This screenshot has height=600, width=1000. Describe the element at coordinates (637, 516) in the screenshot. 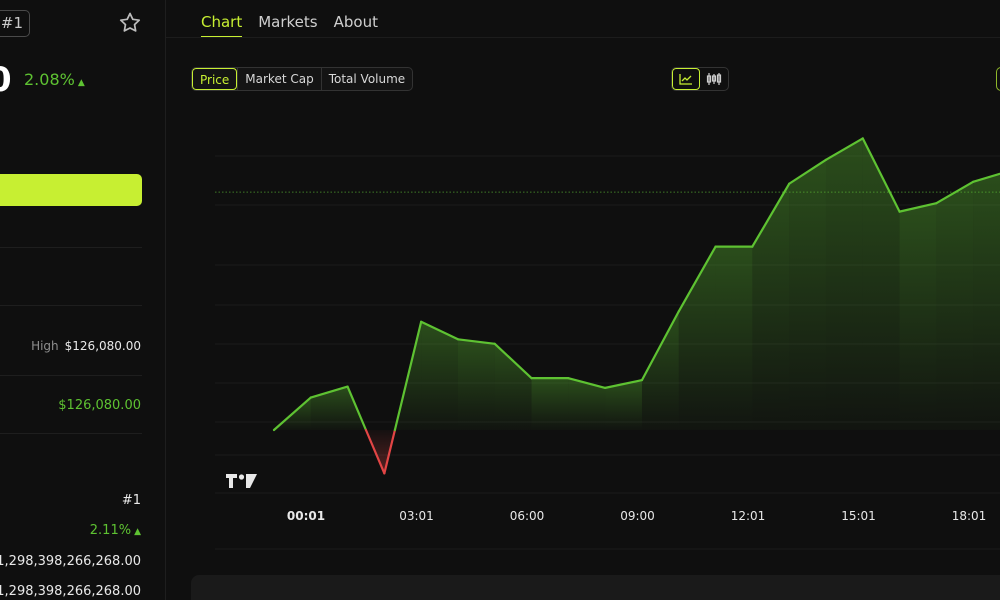

I see `x-tick-label: 09:00` at that location.